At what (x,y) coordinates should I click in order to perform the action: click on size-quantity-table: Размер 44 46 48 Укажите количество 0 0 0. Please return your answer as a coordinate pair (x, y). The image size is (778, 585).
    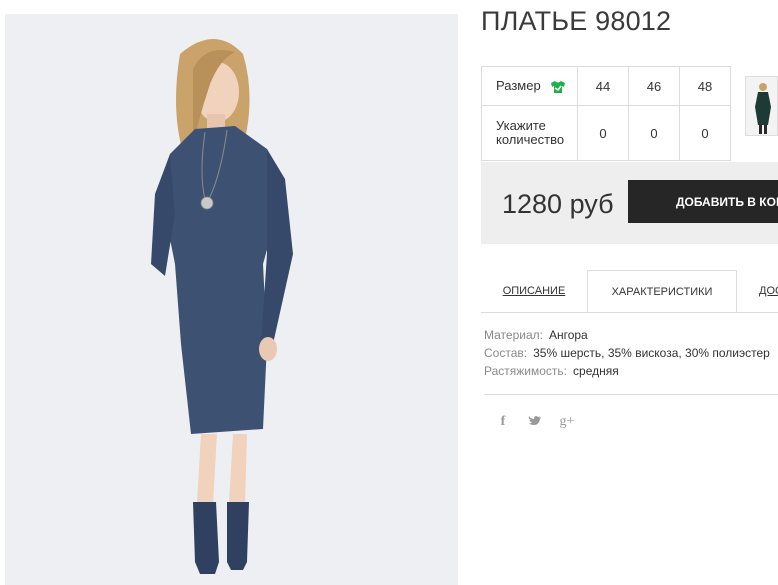
    Looking at the image, I should click on (606, 113).